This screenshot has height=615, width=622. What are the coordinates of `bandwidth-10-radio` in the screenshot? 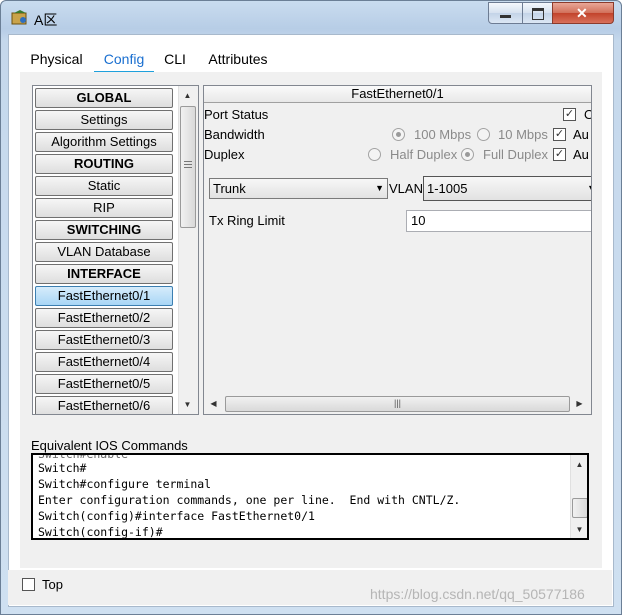 It's located at (483, 134).